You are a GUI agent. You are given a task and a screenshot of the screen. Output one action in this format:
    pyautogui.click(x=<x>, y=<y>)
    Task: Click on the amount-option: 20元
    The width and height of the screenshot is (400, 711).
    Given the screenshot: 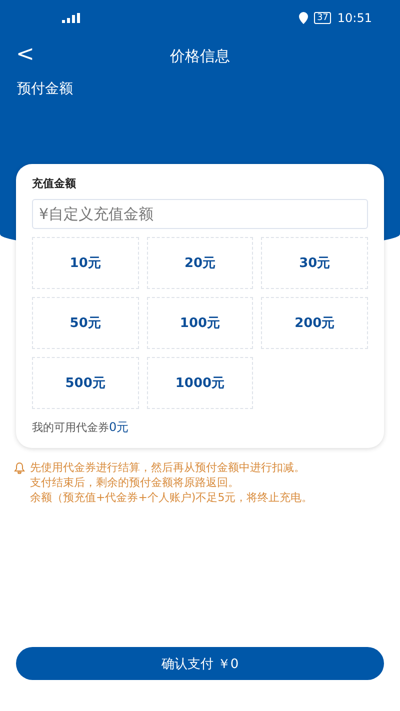 What is the action you would take?
    pyautogui.click(x=200, y=263)
    